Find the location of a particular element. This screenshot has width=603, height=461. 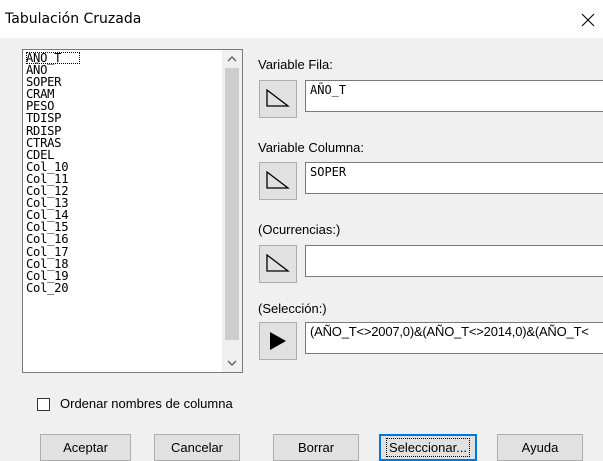

play-arrow-icon is located at coordinates (278, 341).